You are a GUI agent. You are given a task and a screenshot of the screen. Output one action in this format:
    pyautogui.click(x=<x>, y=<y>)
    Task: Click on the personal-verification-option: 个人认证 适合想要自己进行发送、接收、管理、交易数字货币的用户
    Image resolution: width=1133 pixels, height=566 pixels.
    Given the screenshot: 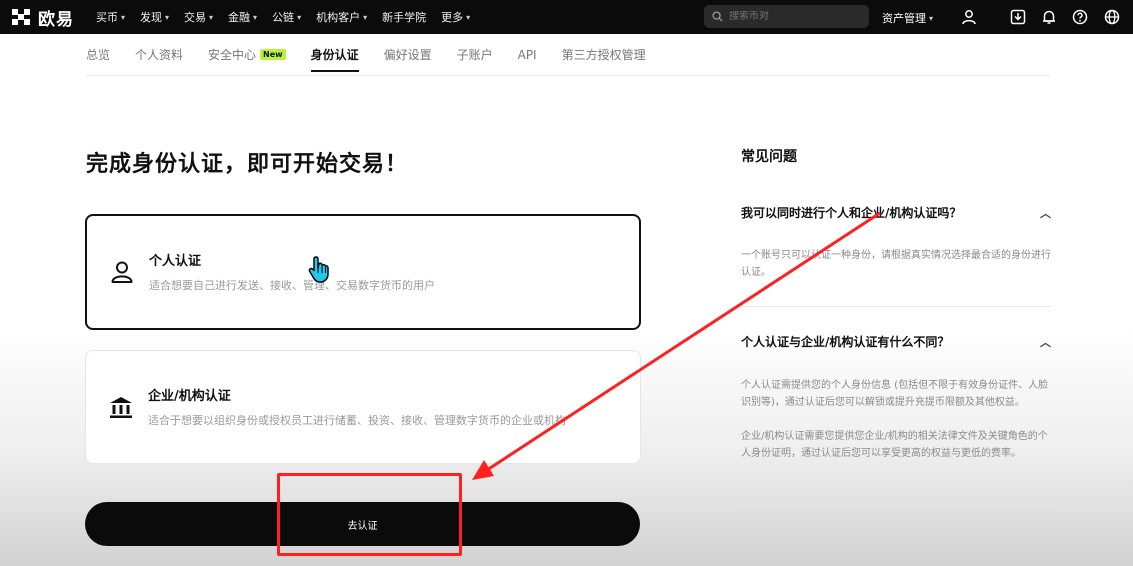 What is the action you would take?
    pyautogui.click(x=363, y=272)
    